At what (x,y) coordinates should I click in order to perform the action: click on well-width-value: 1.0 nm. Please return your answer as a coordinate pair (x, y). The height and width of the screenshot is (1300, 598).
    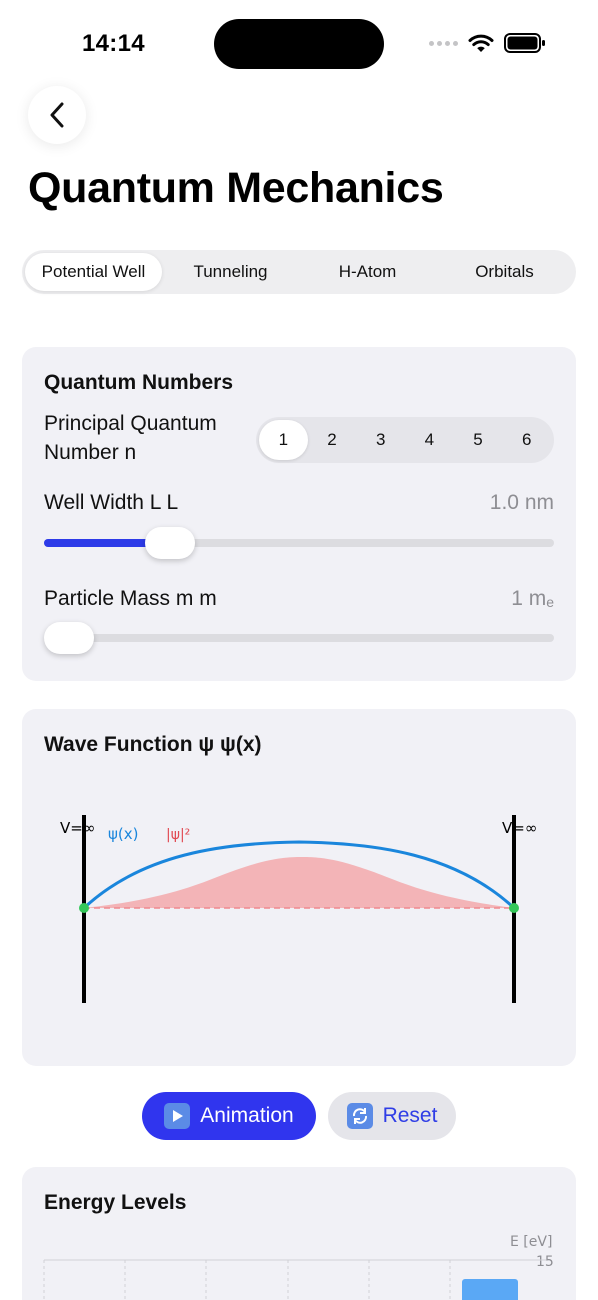
    Looking at the image, I should click on (521, 502).